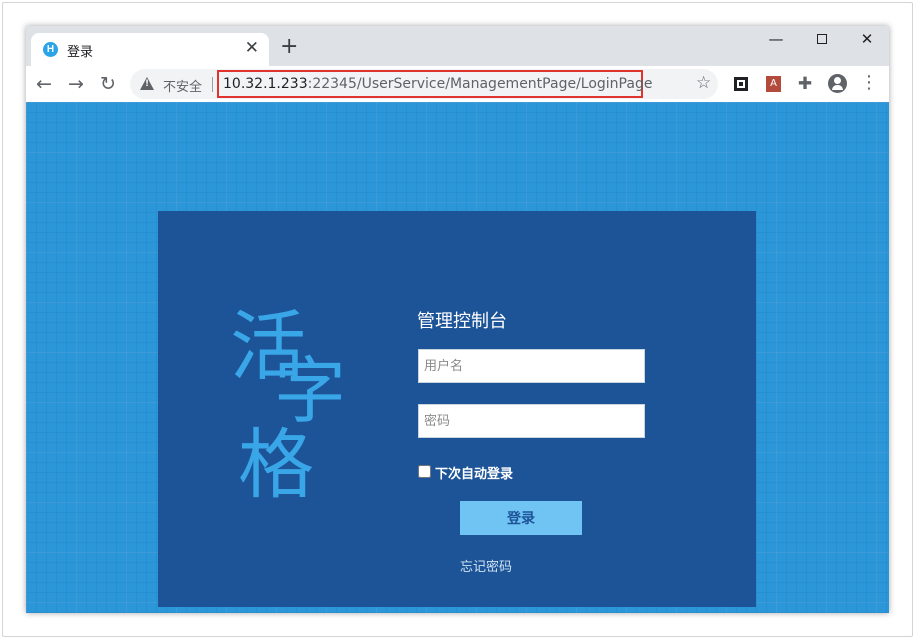  What do you see at coordinates (837, 84) in the screenshot?
I see `profile-avatar-icon` at bounding box center [837, 84].